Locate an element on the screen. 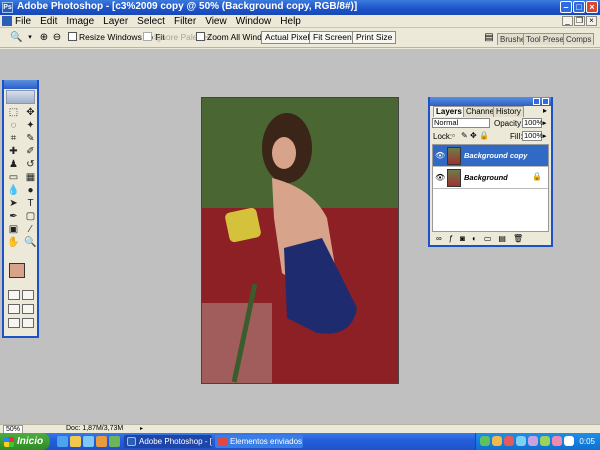 The height and width of the screenshot is (450, 600). blur-tool-icon: 💧 is located at coordinates (13, 191).